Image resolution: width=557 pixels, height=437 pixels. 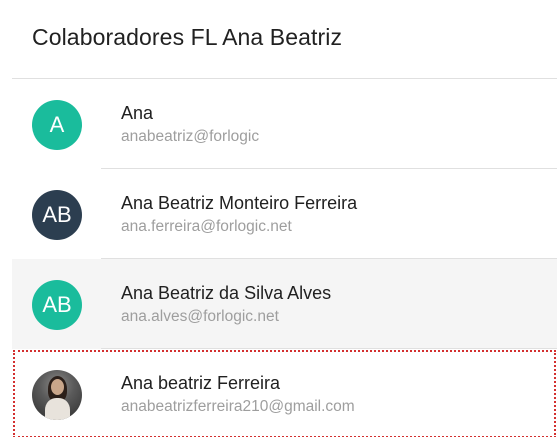 I want to click on collaborator-name: Ana Beatriz da Silva Alves, so click(x=226, y=293).